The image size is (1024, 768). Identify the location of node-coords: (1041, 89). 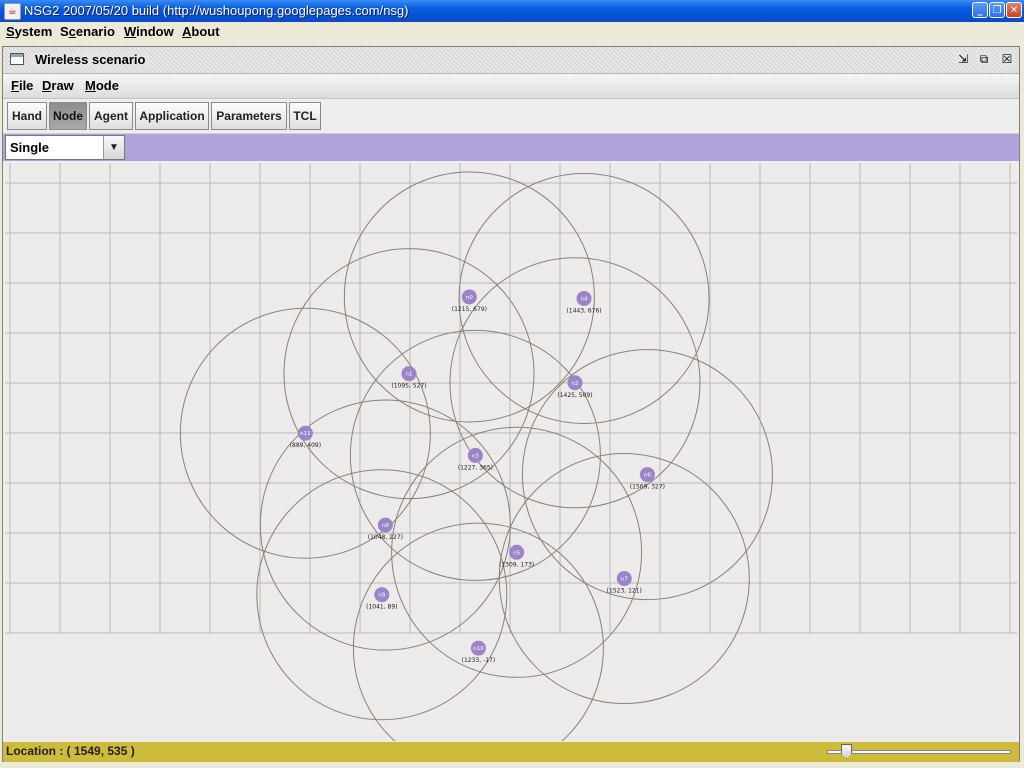
(381, 607).